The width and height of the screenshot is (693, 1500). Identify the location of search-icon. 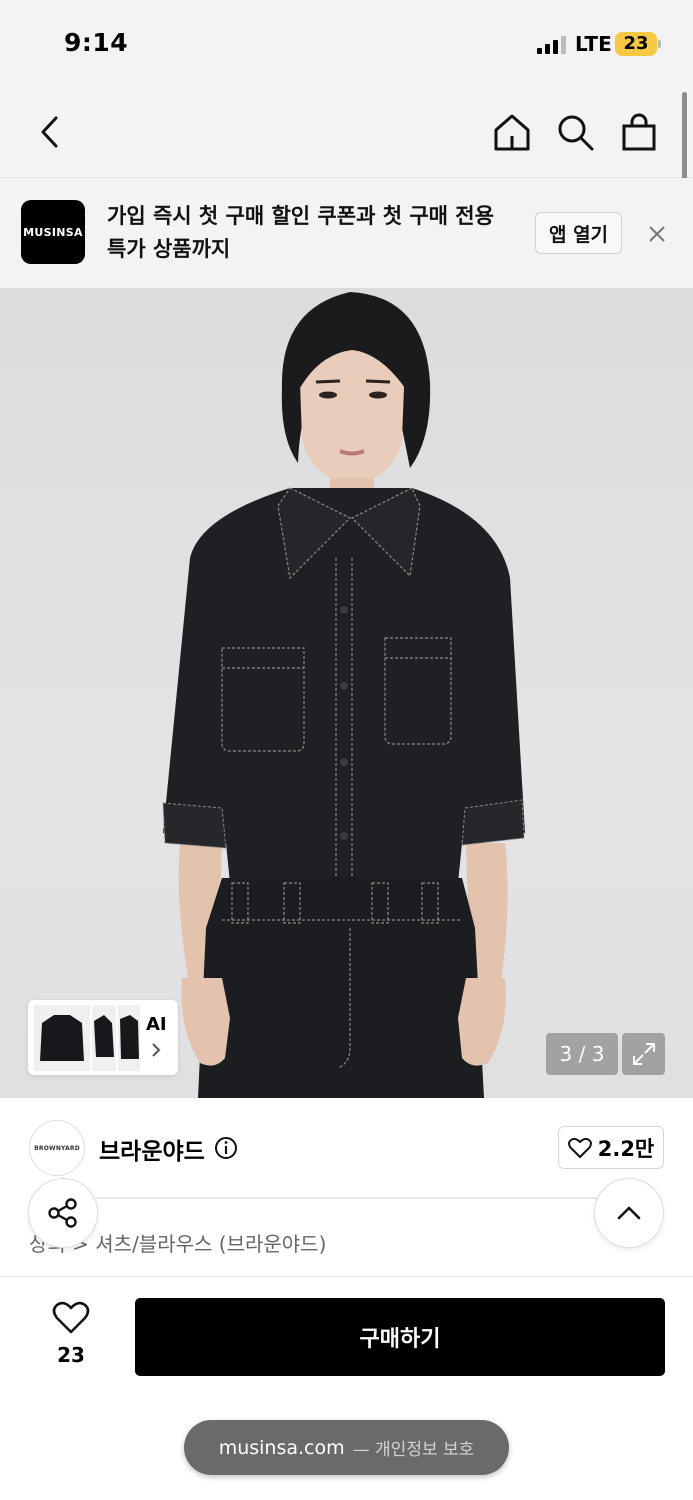
(576, 133).